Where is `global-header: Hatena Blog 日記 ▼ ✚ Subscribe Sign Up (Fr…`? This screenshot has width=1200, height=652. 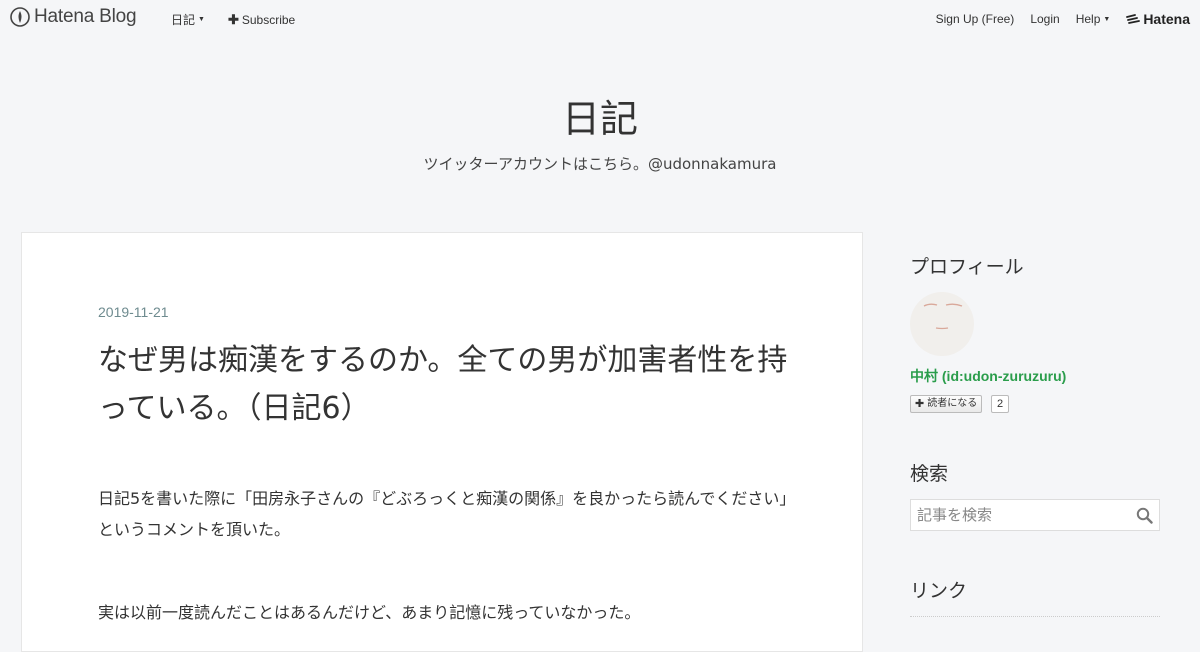
global-header: Hatena Blog 日記 ▼ ✚ Subscribe Sign Up (Fr… is located at coordinates (600, 18).